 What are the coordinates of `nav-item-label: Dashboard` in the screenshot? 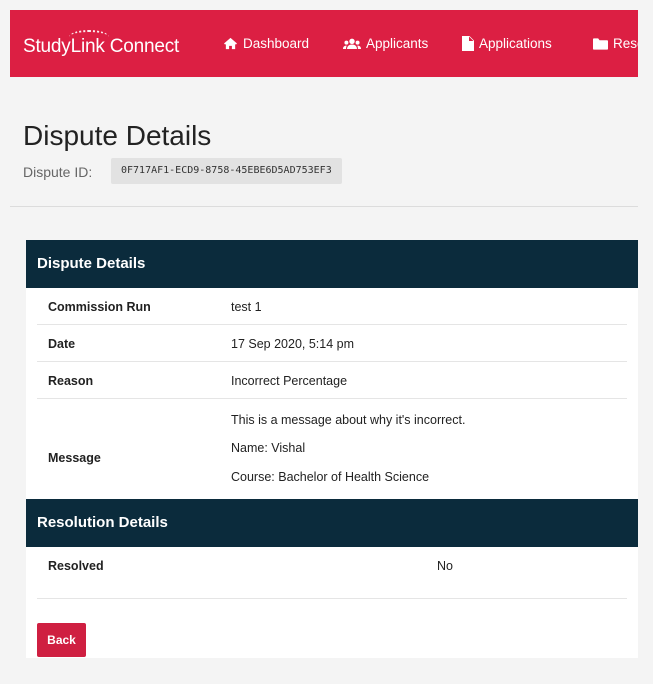 It's located at (276, 43).